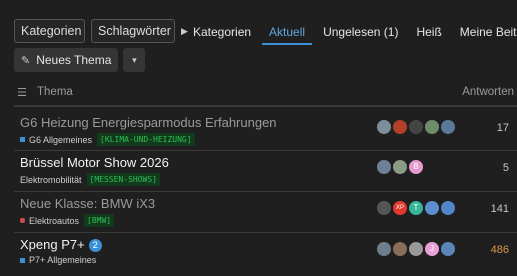 The image size is (517, 276). Describe the element at coordinates (52, 244) in the screenshot. I see `topic-title: Xpeng P7+` at that location.